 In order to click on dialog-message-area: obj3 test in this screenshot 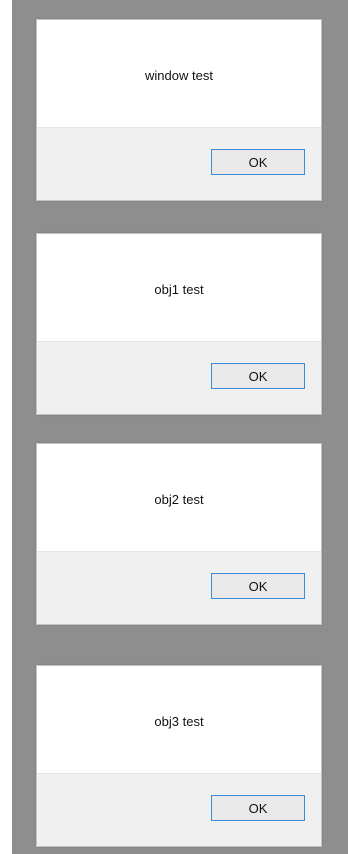, I will do `click(179, 719)`.